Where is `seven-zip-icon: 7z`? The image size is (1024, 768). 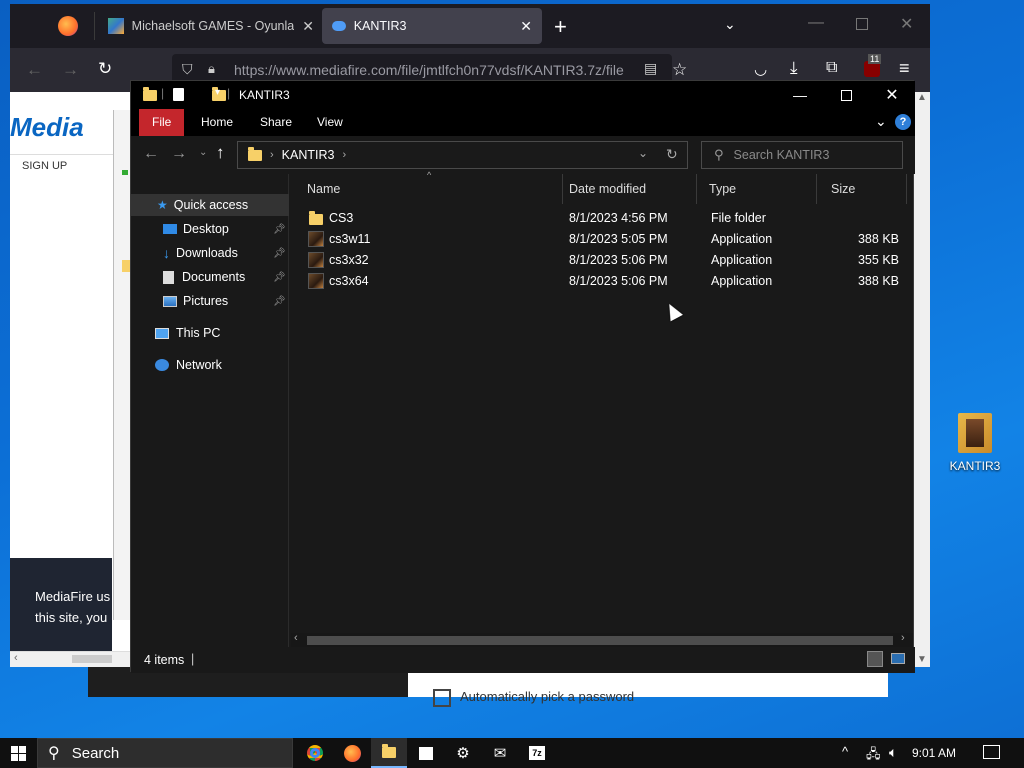
seven-zip-icon: 7z is located at coordinates (537, 753).